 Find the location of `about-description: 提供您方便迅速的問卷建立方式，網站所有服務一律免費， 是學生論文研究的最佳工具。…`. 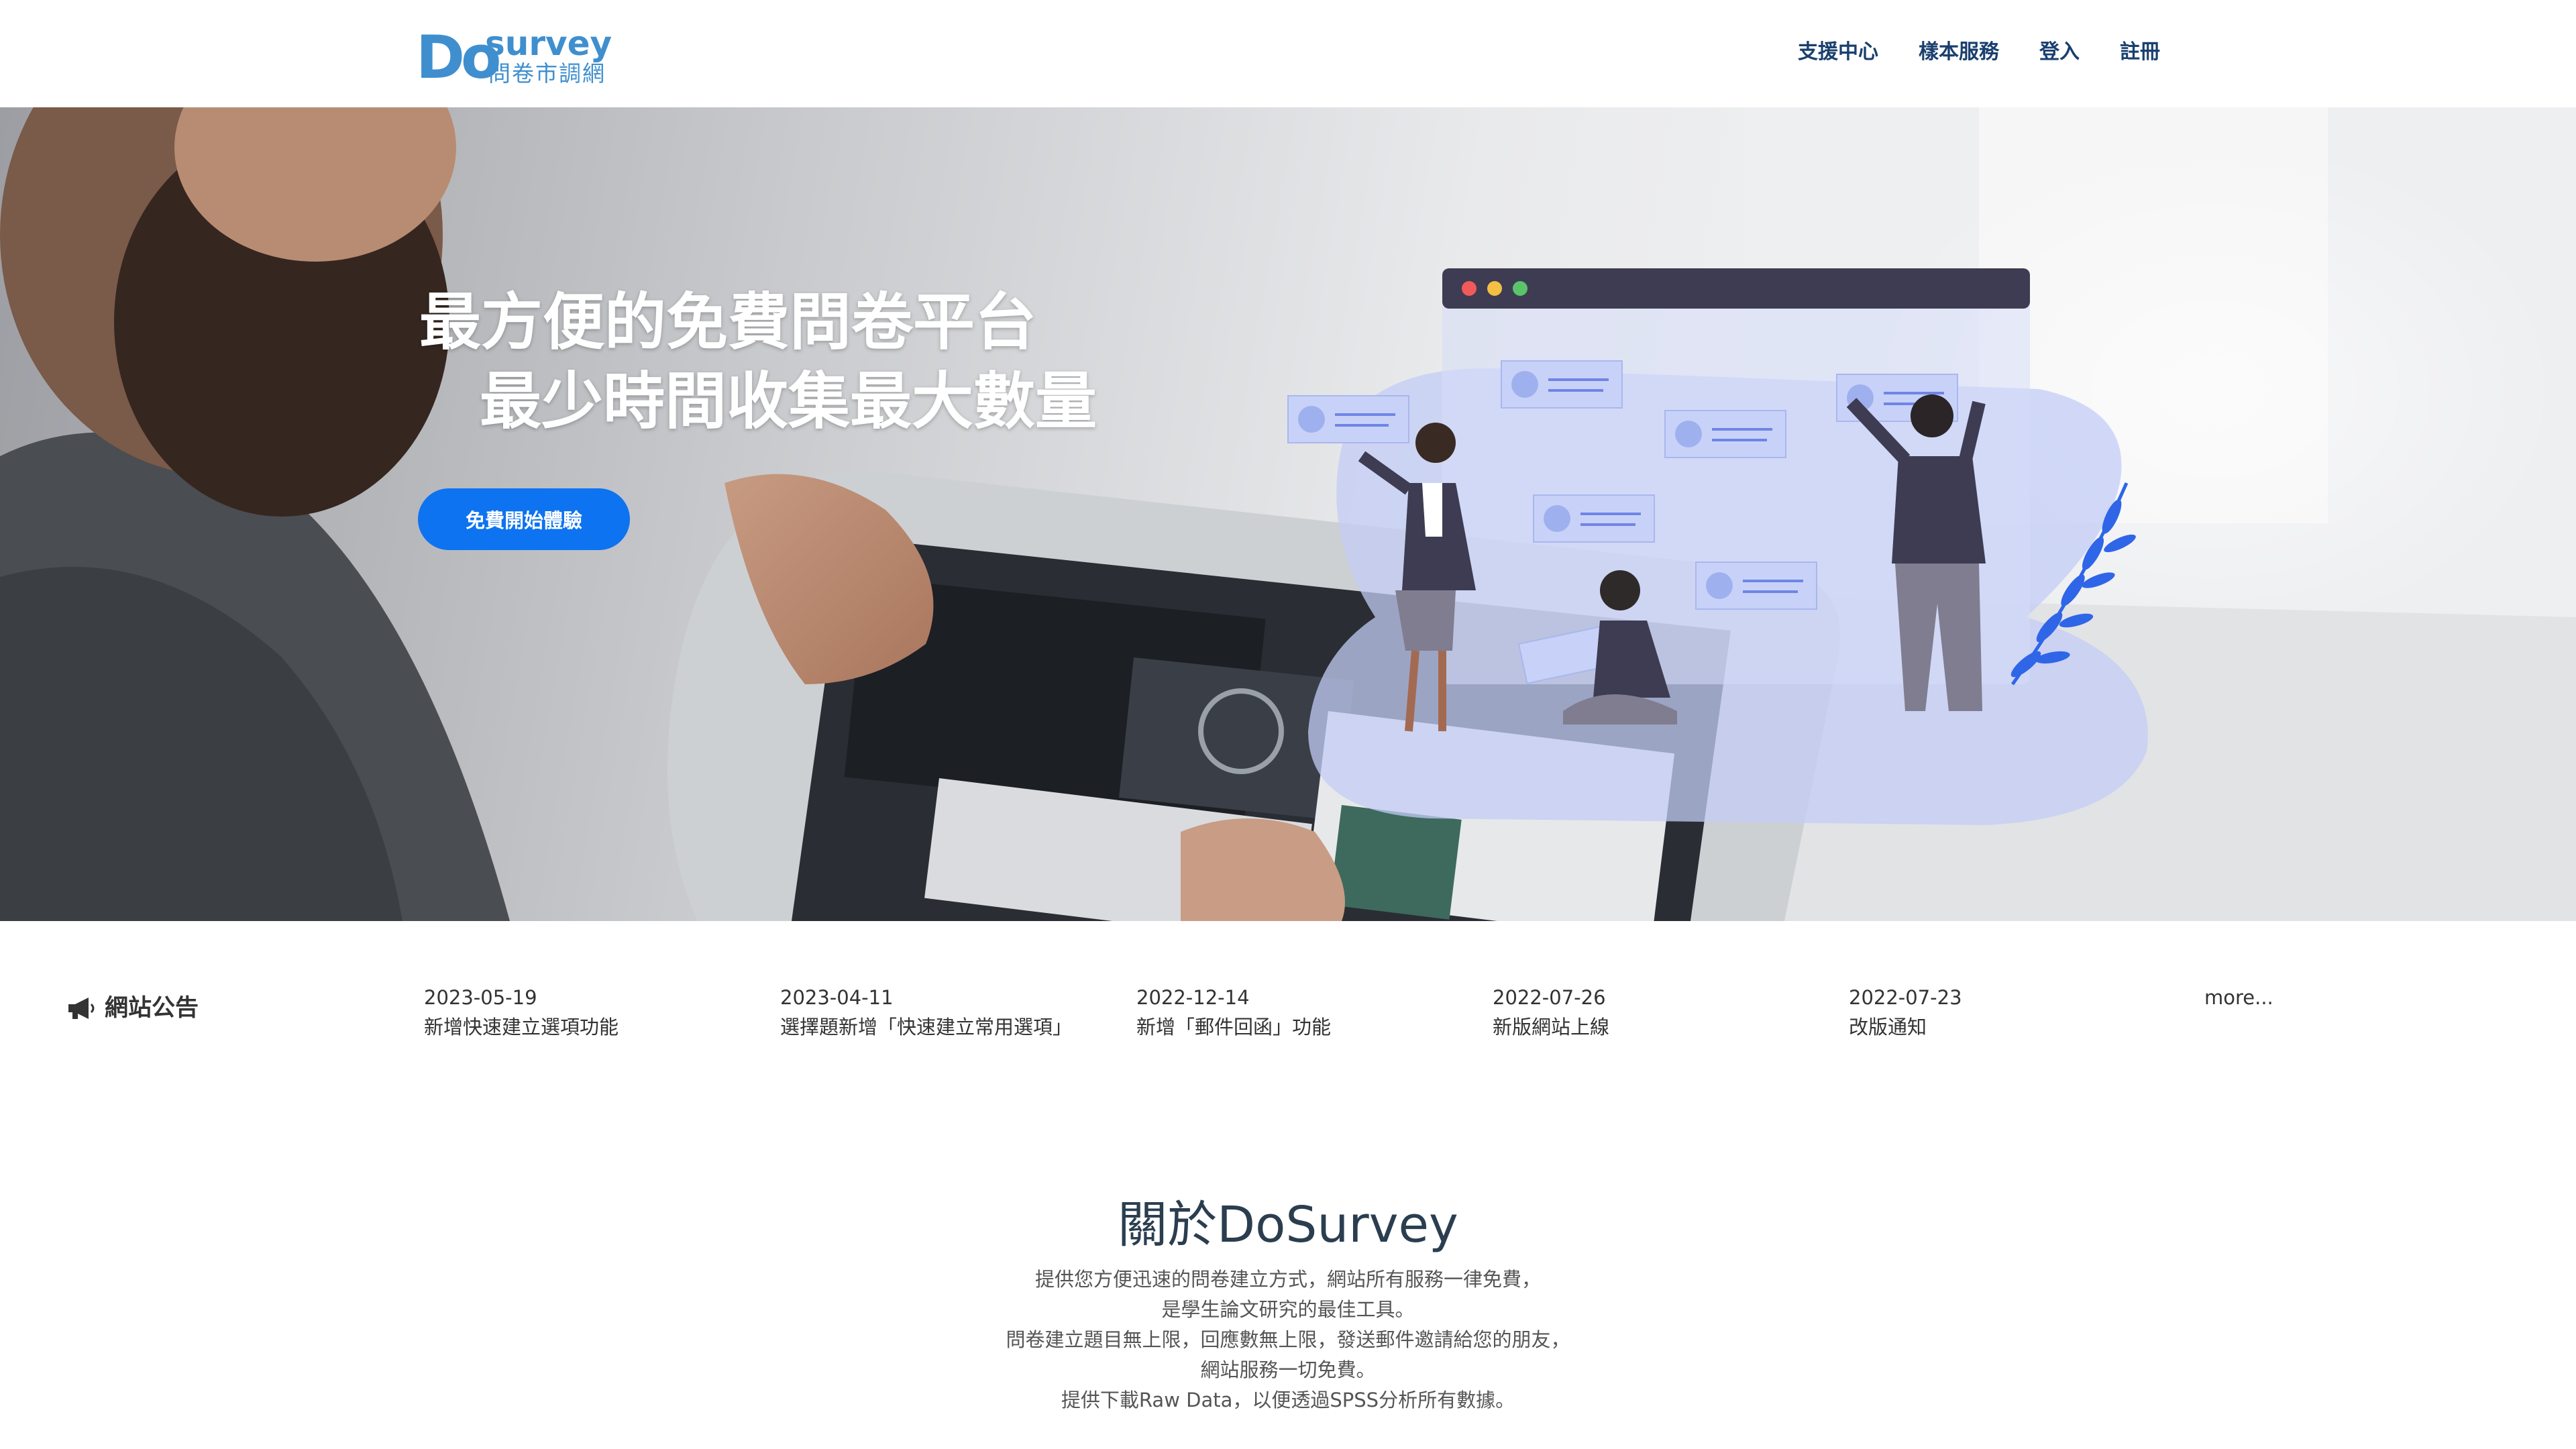

about-description: 提供您方便迅速的問卷建立方式，網站所有服務一律免費， 是學生論文研究的最佳工具。… is located at coordinates (1288, 1340).